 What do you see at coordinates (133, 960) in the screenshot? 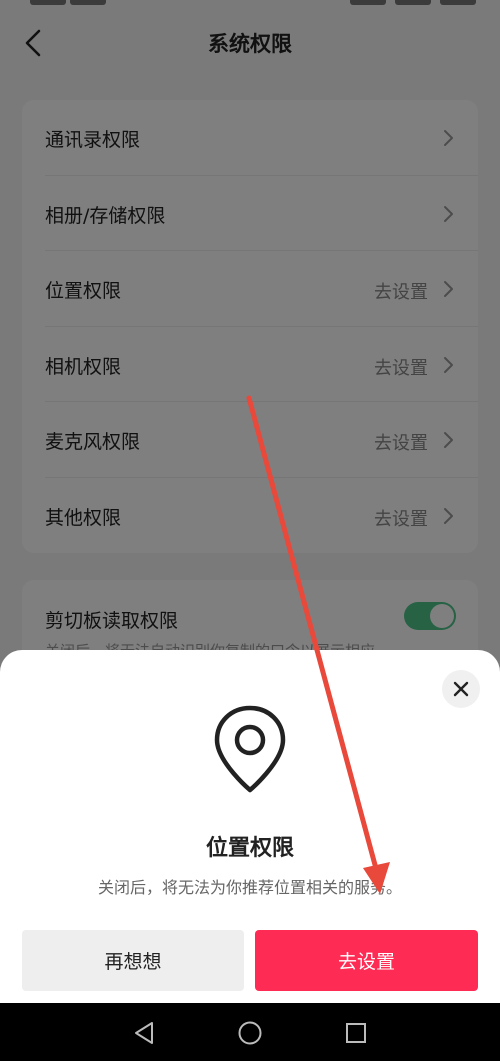
I see `cancel-button: 再想想` at bounding box center [133, 960].